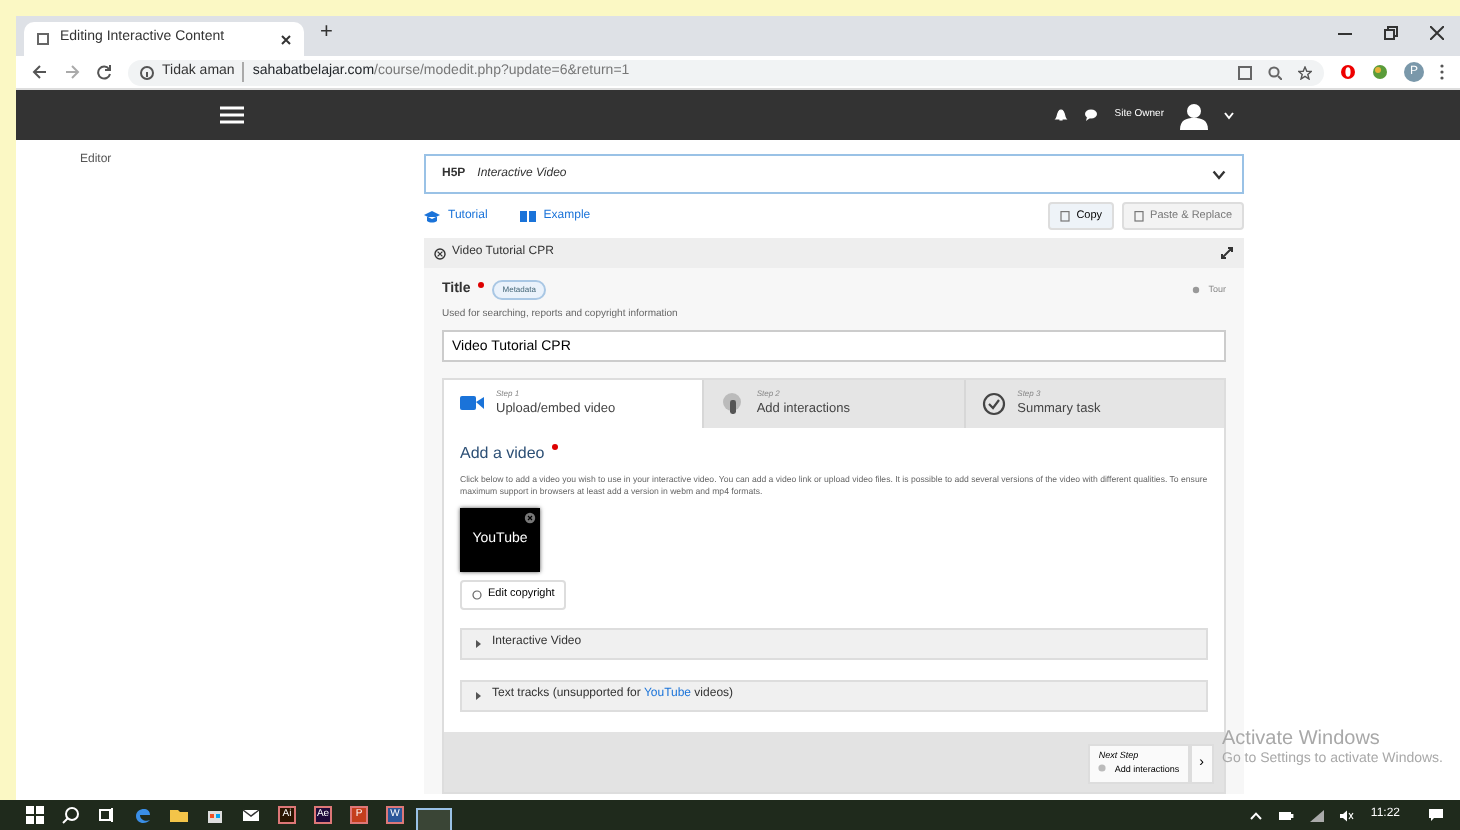 This screenshot has height=830, width=1460. What do you see at coordinates (1091, 115) in the screenshot?
I see `chat-icon` at bounding box center [1091, 115].